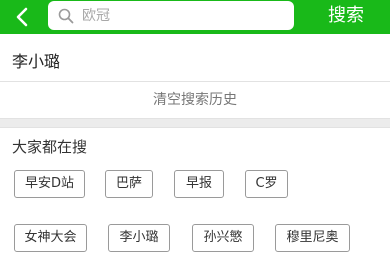 This screenshot has height=260, width=390. I want to click on section-divider, so click(195, 123).